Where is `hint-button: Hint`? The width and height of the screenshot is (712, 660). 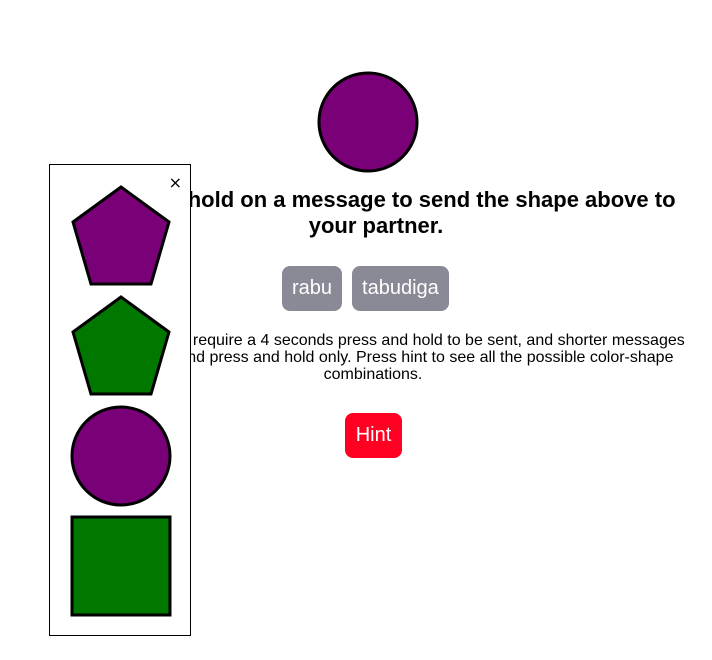
hint-button: Hint is located at coordinates (373, 435).